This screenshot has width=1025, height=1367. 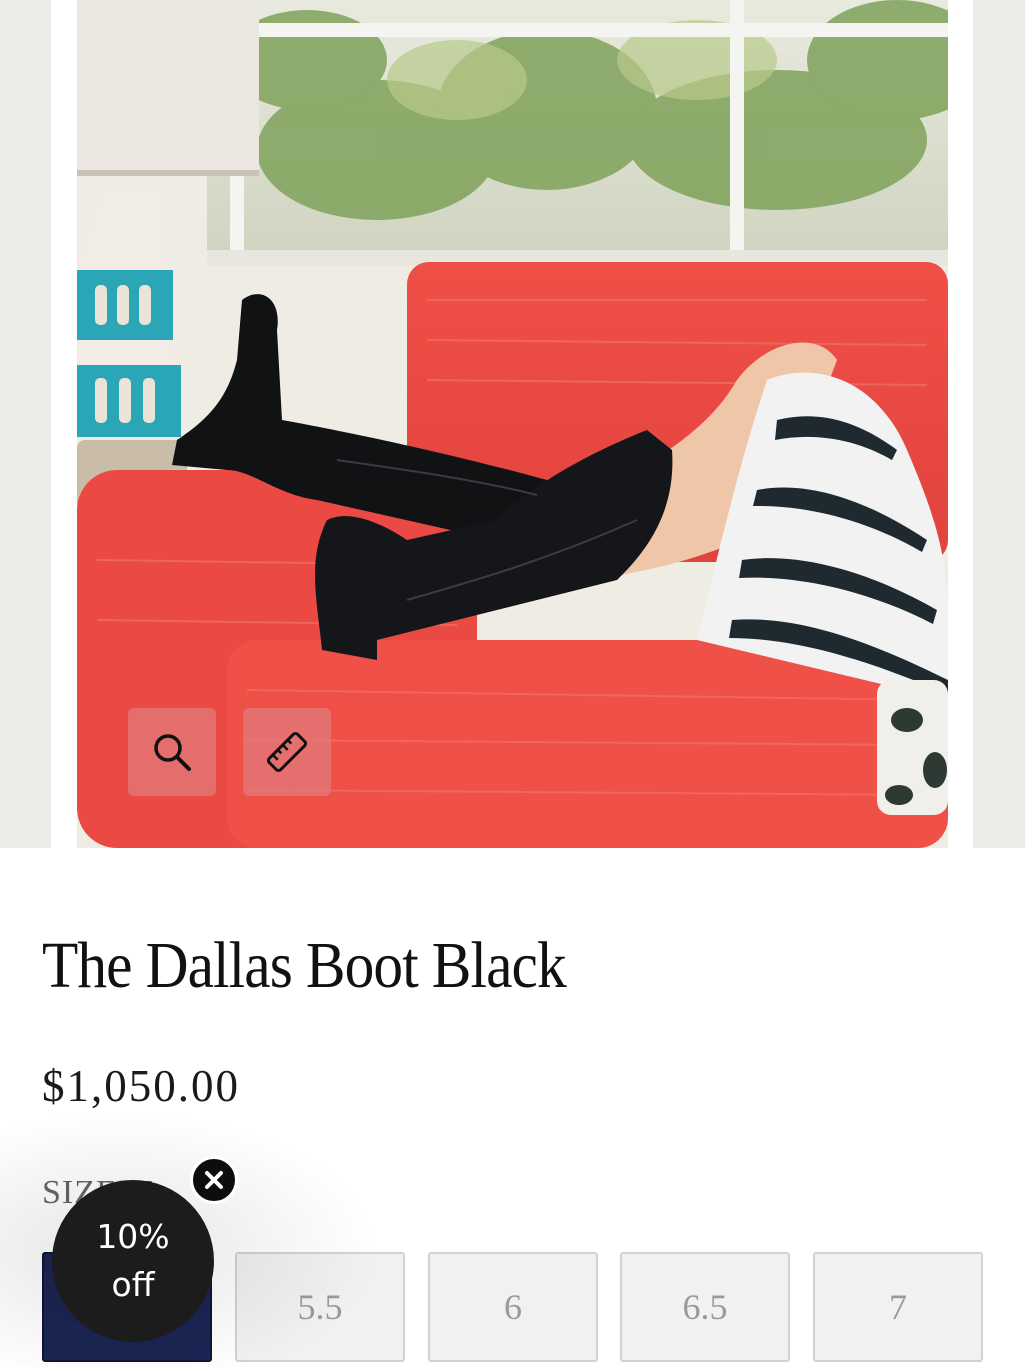 I want to click on size-guide-button, so click(x=287, y=752).